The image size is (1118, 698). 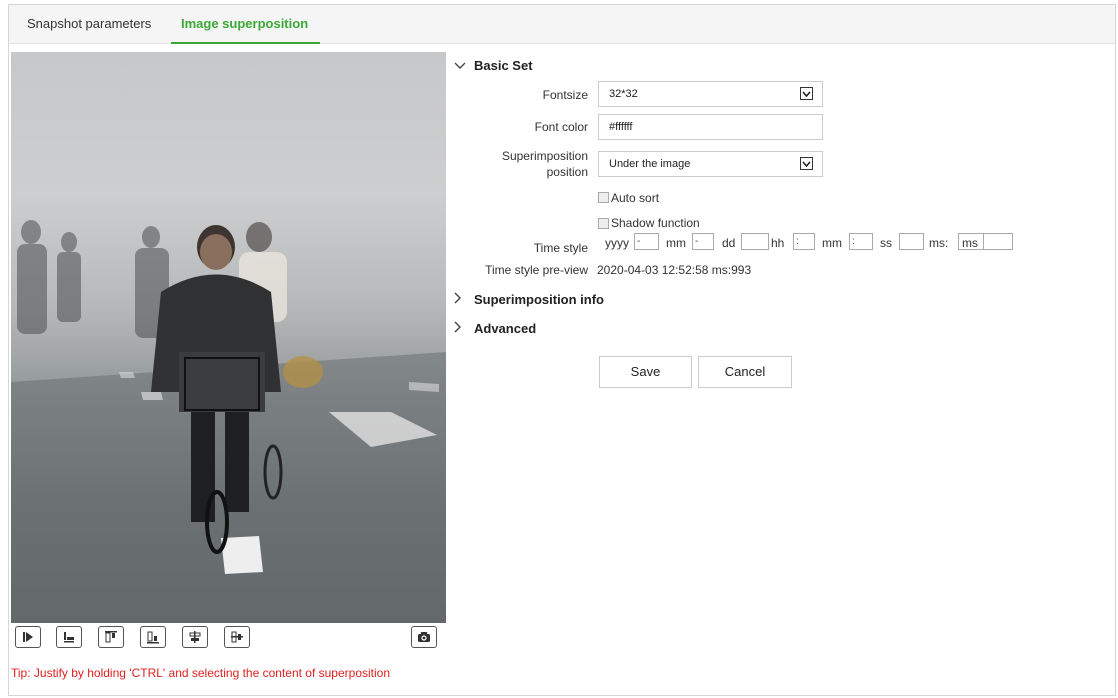 What do you see at coordinates (970, 243) in the screenshot?
I see `time-style-unit-7: ms` at bounding box center [970, 243].